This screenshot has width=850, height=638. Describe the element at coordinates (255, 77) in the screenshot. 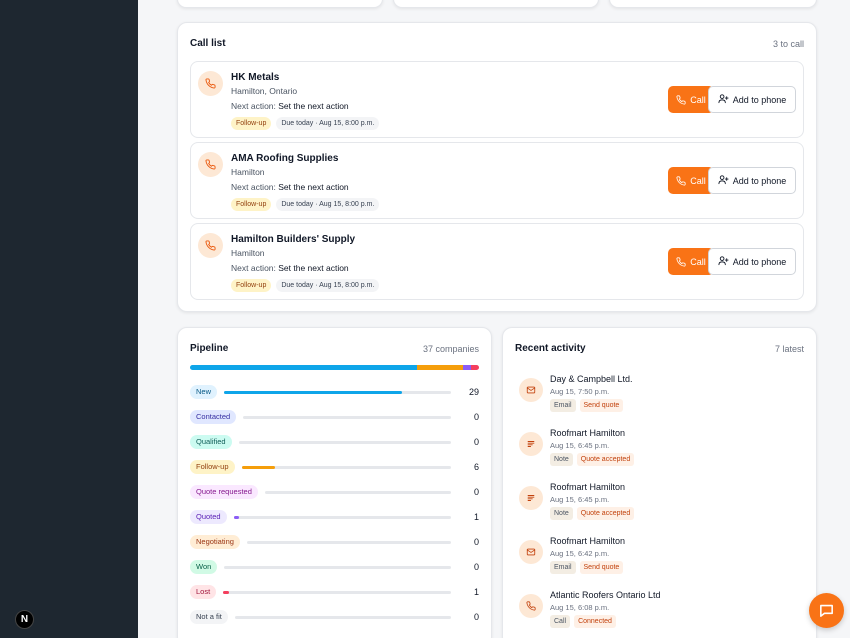

I see `company-name: HK Metals` at that location.